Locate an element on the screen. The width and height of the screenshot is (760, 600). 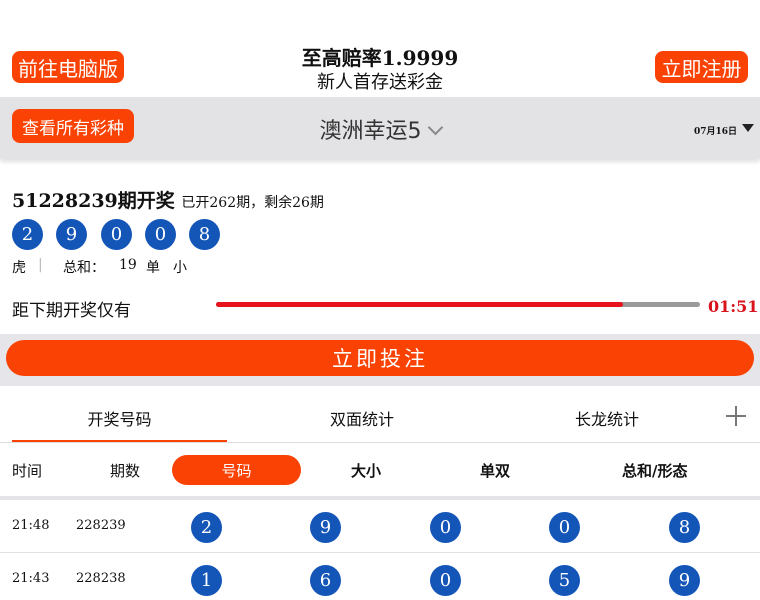
sum-value: 19 is located at coordinates (128, 265).